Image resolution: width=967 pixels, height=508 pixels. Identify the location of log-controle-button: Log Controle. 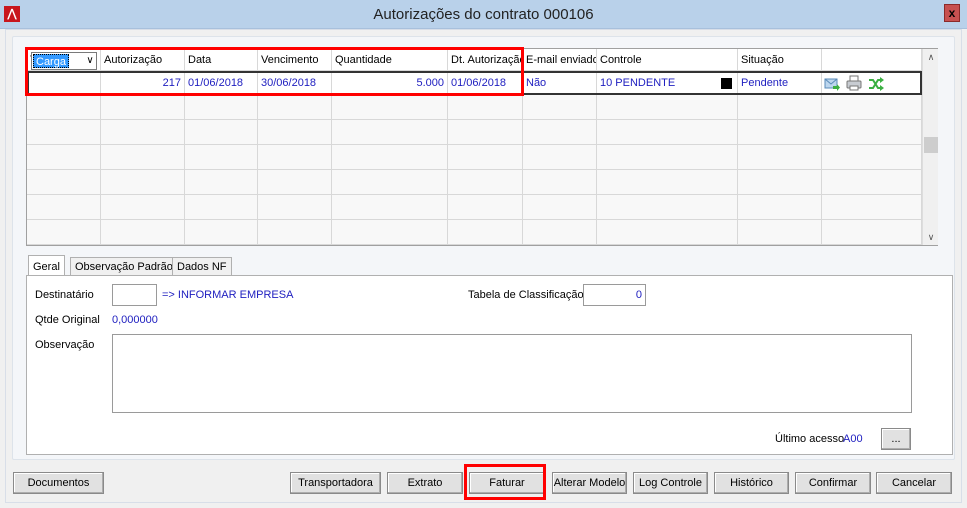
(670, 483).